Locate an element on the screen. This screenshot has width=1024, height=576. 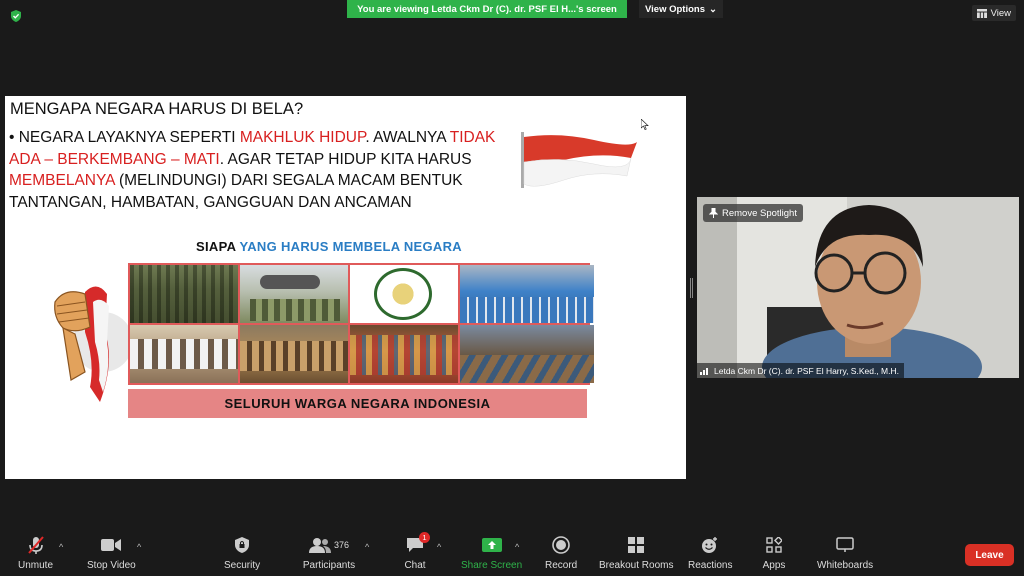
view-button: View is located at coordinates (993, 13).